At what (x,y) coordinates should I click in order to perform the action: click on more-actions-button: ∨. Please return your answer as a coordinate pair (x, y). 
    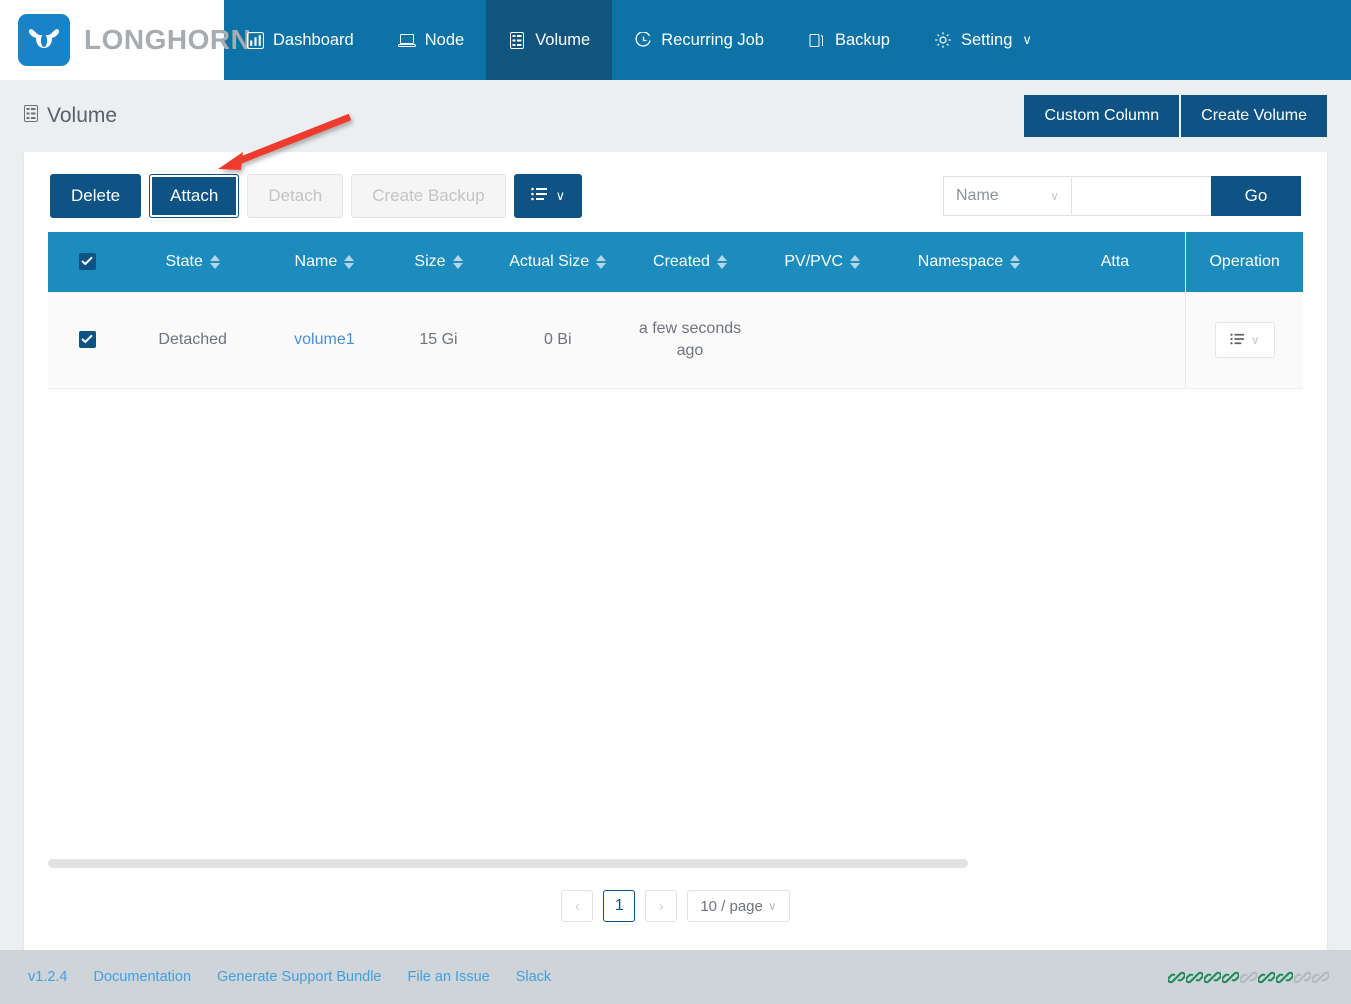
    Looking at the image, I should click on (548, 196).